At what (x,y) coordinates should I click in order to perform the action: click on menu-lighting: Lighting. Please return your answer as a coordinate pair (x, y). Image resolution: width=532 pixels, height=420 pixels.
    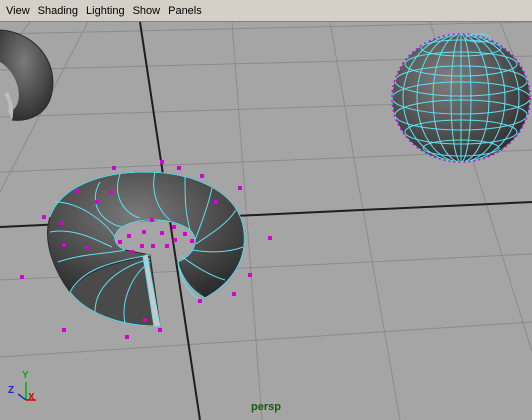
    Looking at the image, I should click on (105, 11).